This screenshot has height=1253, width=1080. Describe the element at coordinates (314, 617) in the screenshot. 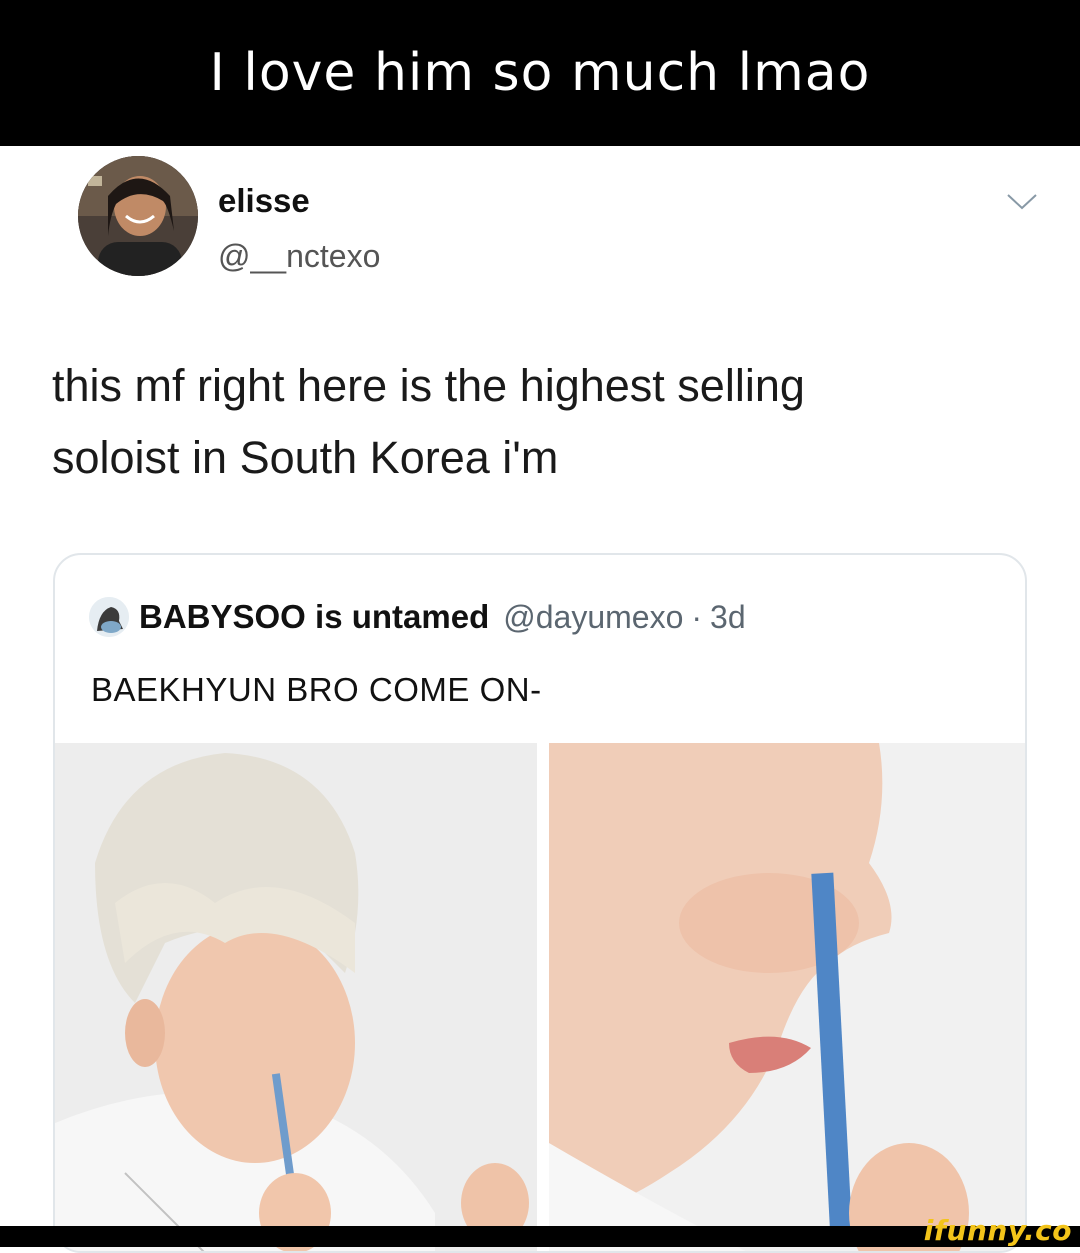

I see `quoted-tweet-name: BABYSOO is untamed` at that location.